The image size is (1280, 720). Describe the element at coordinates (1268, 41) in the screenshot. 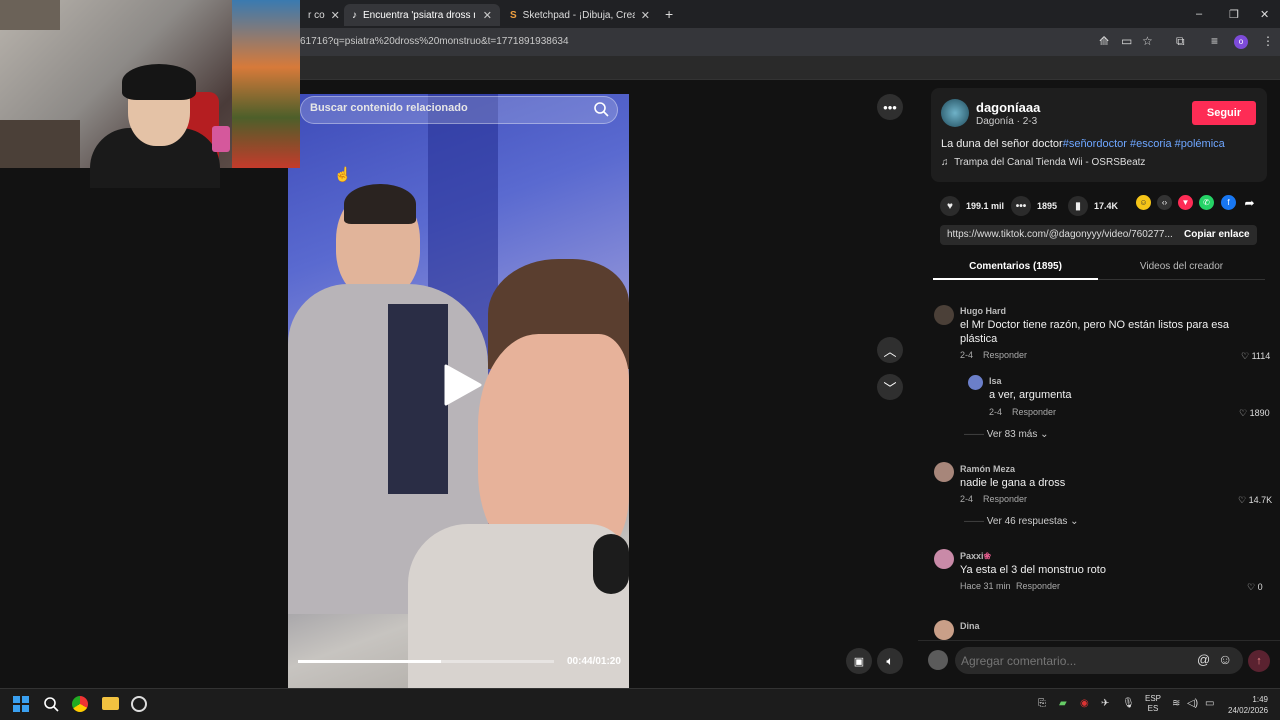

I see `menu-dots-icon: ⋮` at that location.